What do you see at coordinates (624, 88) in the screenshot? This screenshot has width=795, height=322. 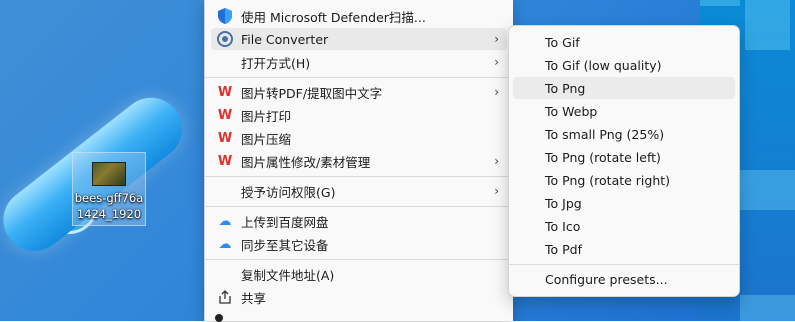 I see `submenu-item-to-png: To Png` at bounding box center [624, 88].